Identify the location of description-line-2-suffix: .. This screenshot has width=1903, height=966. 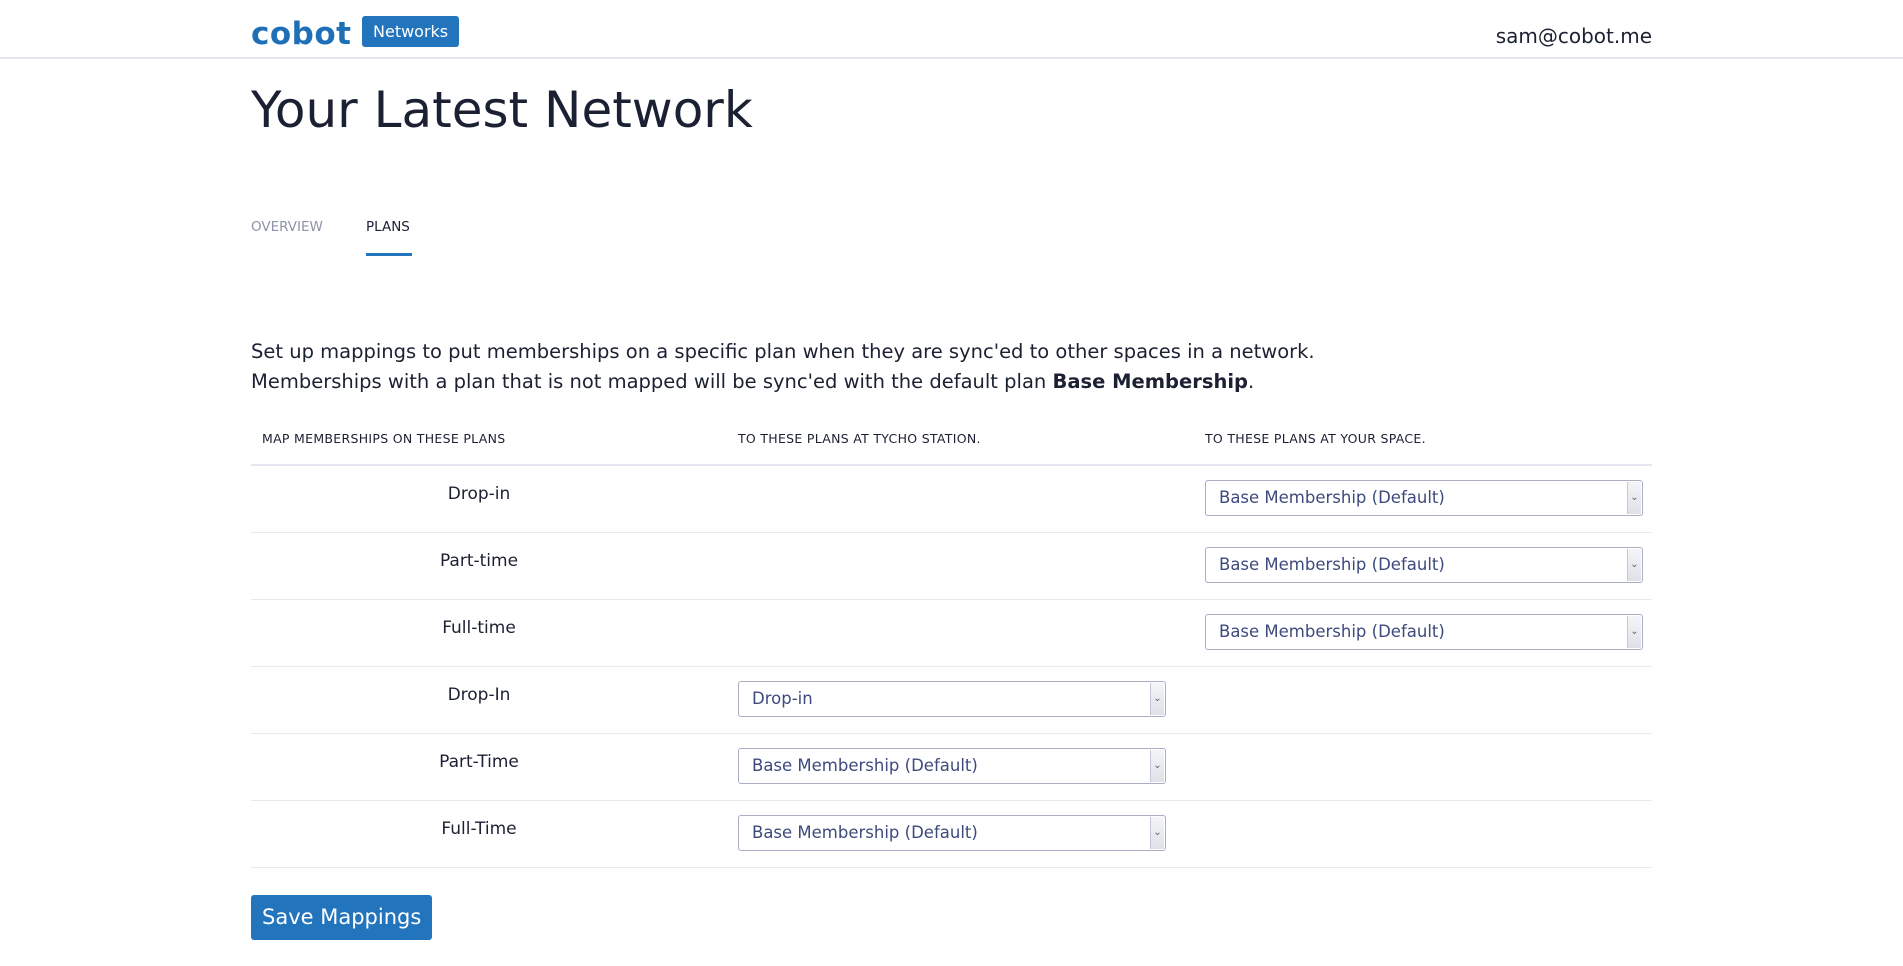
(1251, 381).